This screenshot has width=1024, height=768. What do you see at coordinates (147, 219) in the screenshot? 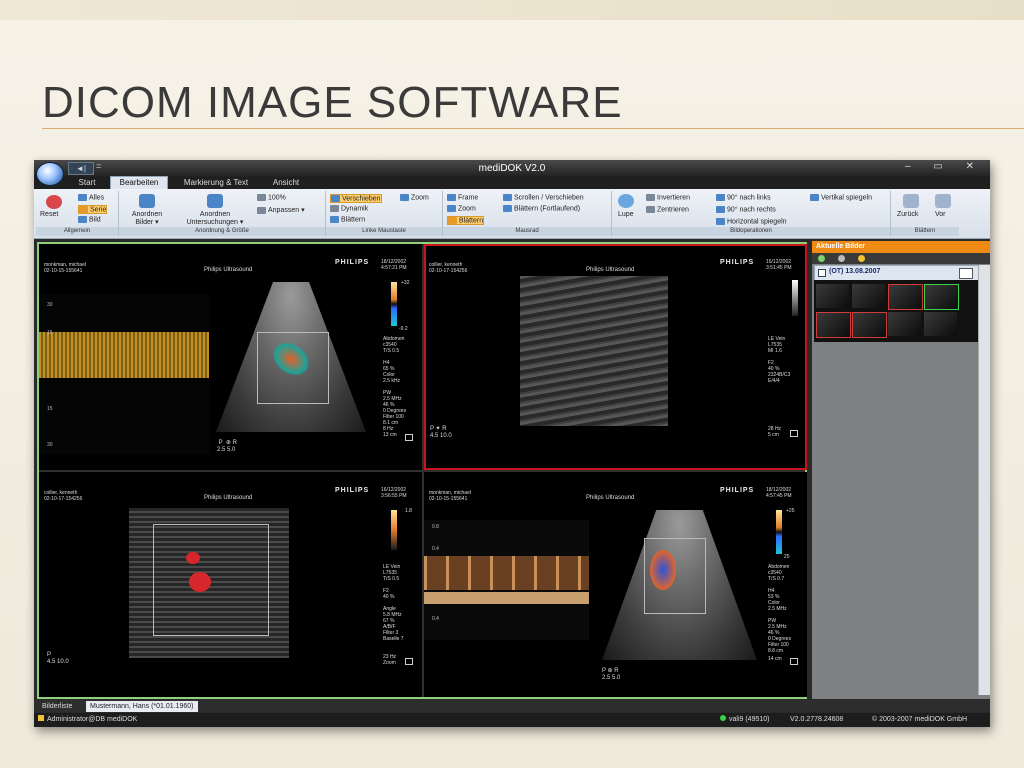
I see `anordnen-bilder-button: Anordnen Bilder ▾` at bounding box center [147, 219].